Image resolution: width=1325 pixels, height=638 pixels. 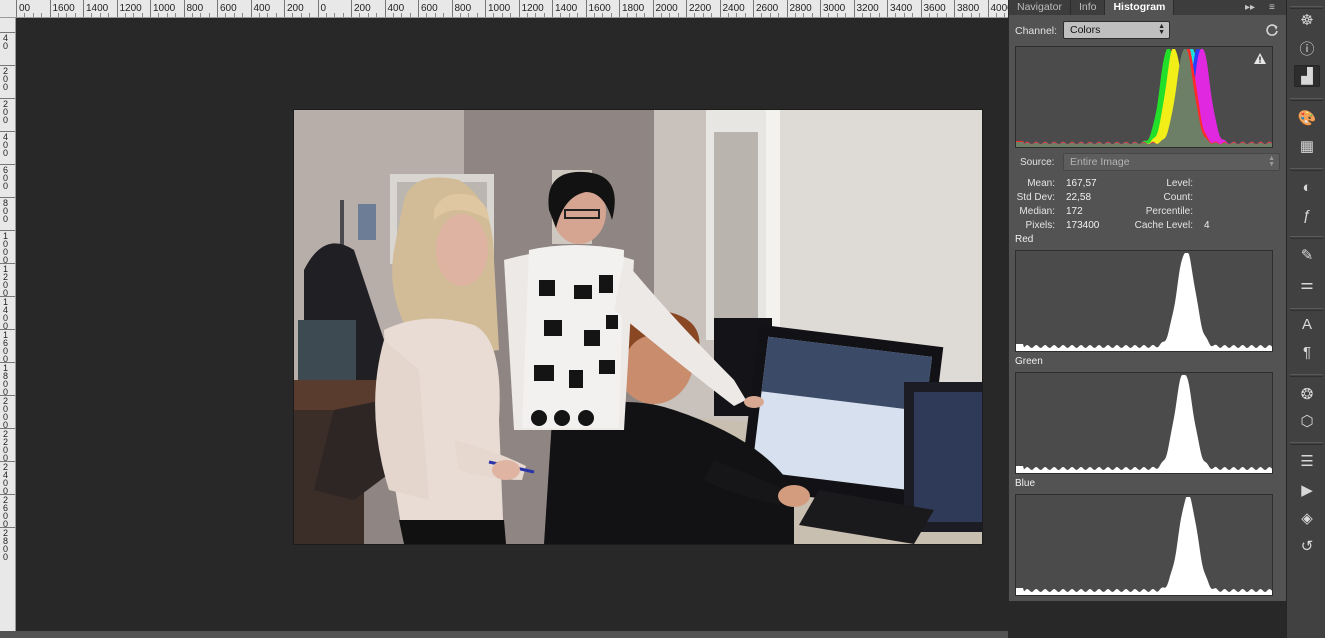 I want to click on ruler-tick: 0, so click(x=321, y=8).